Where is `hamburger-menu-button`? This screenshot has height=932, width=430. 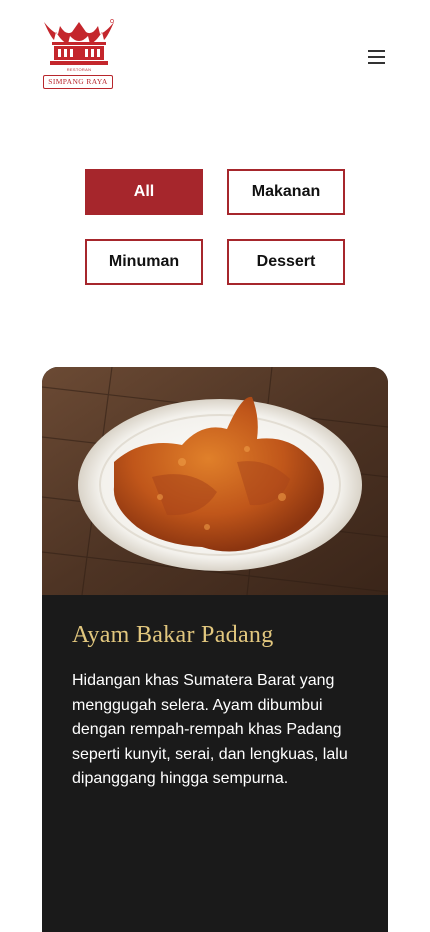
hamburger-menu-button is located at coordinates (377, 57).